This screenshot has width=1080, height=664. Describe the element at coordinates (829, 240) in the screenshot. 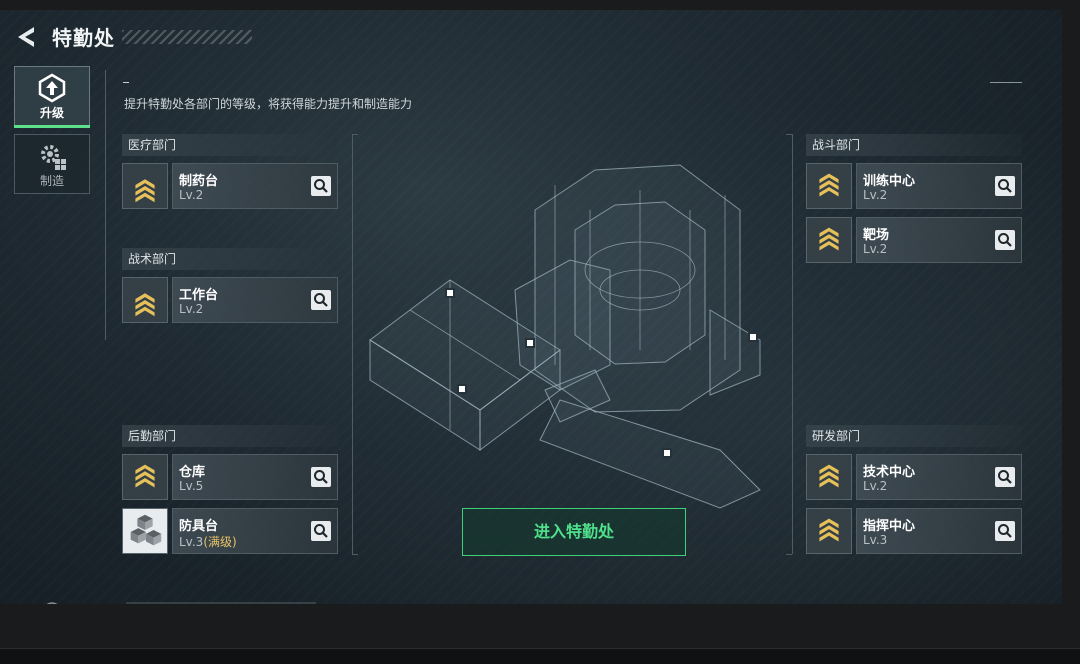

I see `shooting-range-icon` at that location.